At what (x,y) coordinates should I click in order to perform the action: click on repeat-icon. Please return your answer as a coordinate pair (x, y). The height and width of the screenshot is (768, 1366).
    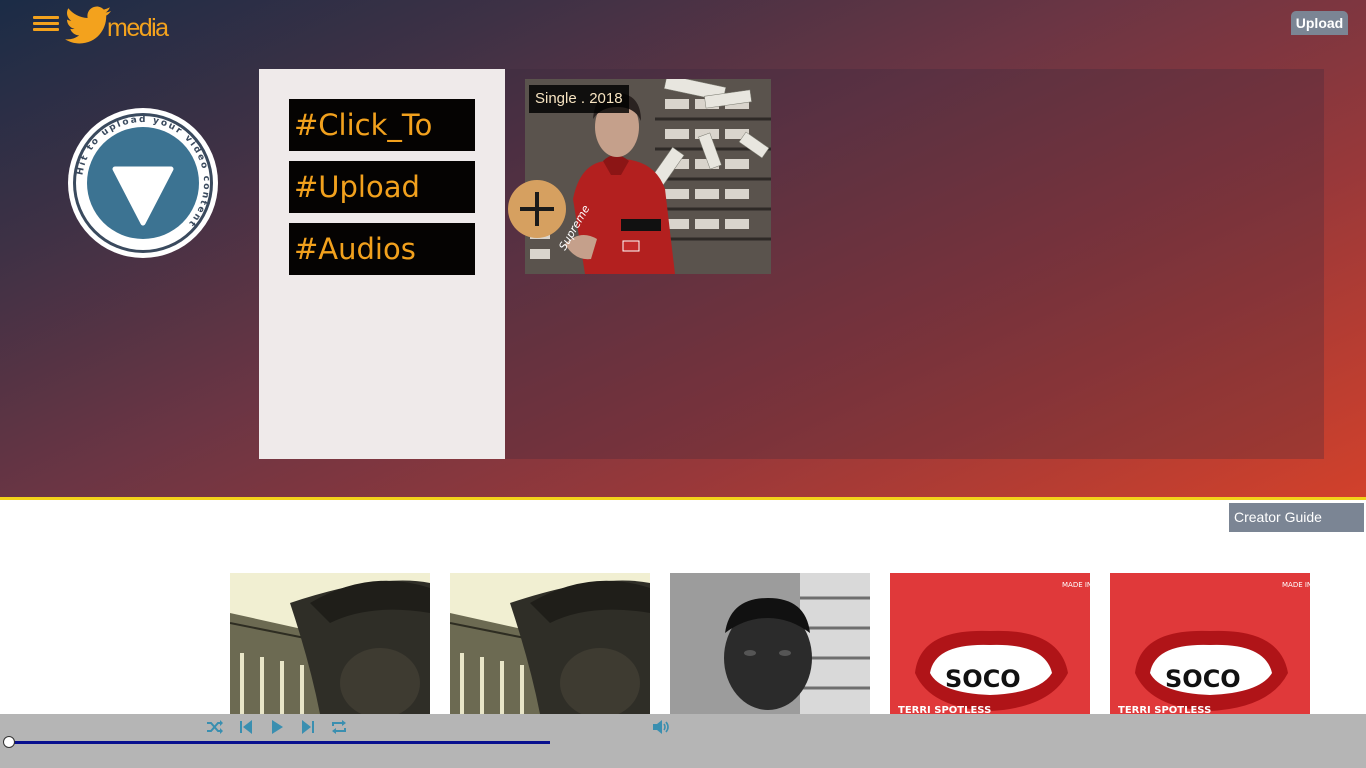
    Looking at the image, I should click on (339, 727).